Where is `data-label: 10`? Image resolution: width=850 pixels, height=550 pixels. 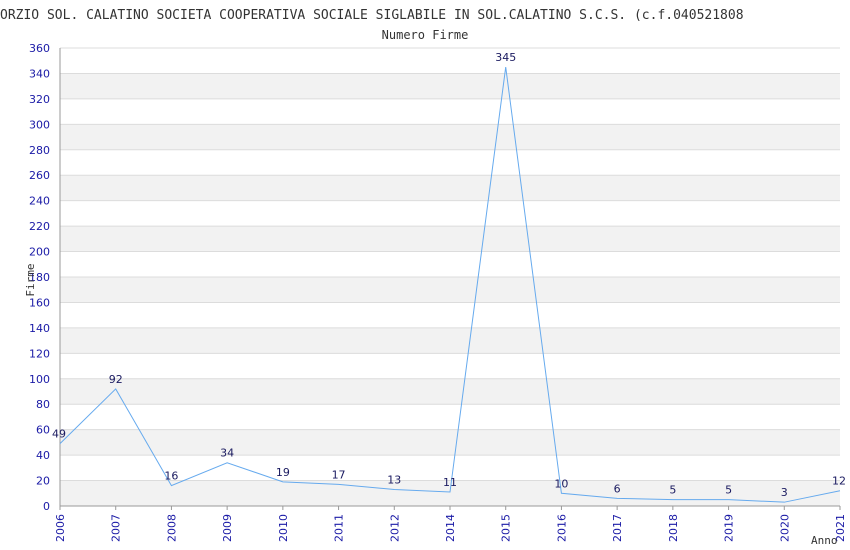 data-label: 10 is located at coordinates (561, 483).